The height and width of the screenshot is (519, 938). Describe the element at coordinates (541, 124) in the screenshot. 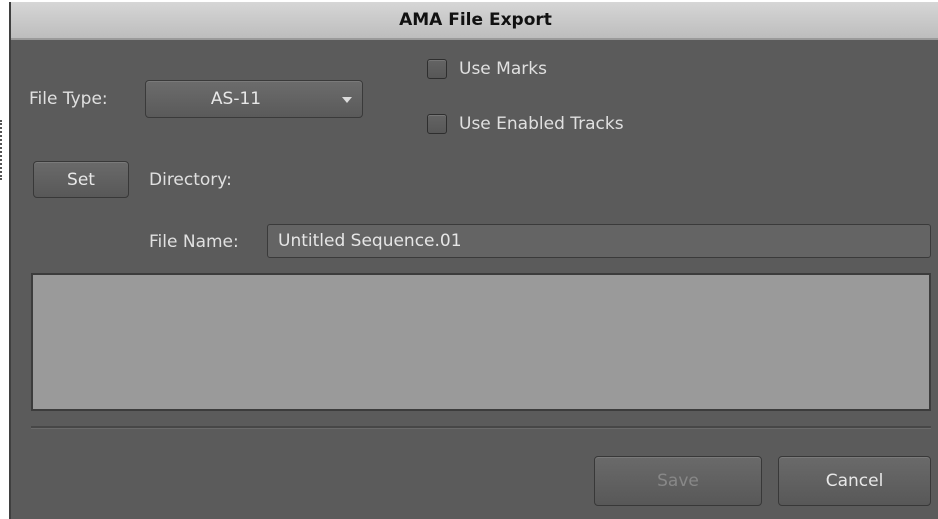

I see `use-enabled-tracks-label: Use Enabled Tracks` at that location.